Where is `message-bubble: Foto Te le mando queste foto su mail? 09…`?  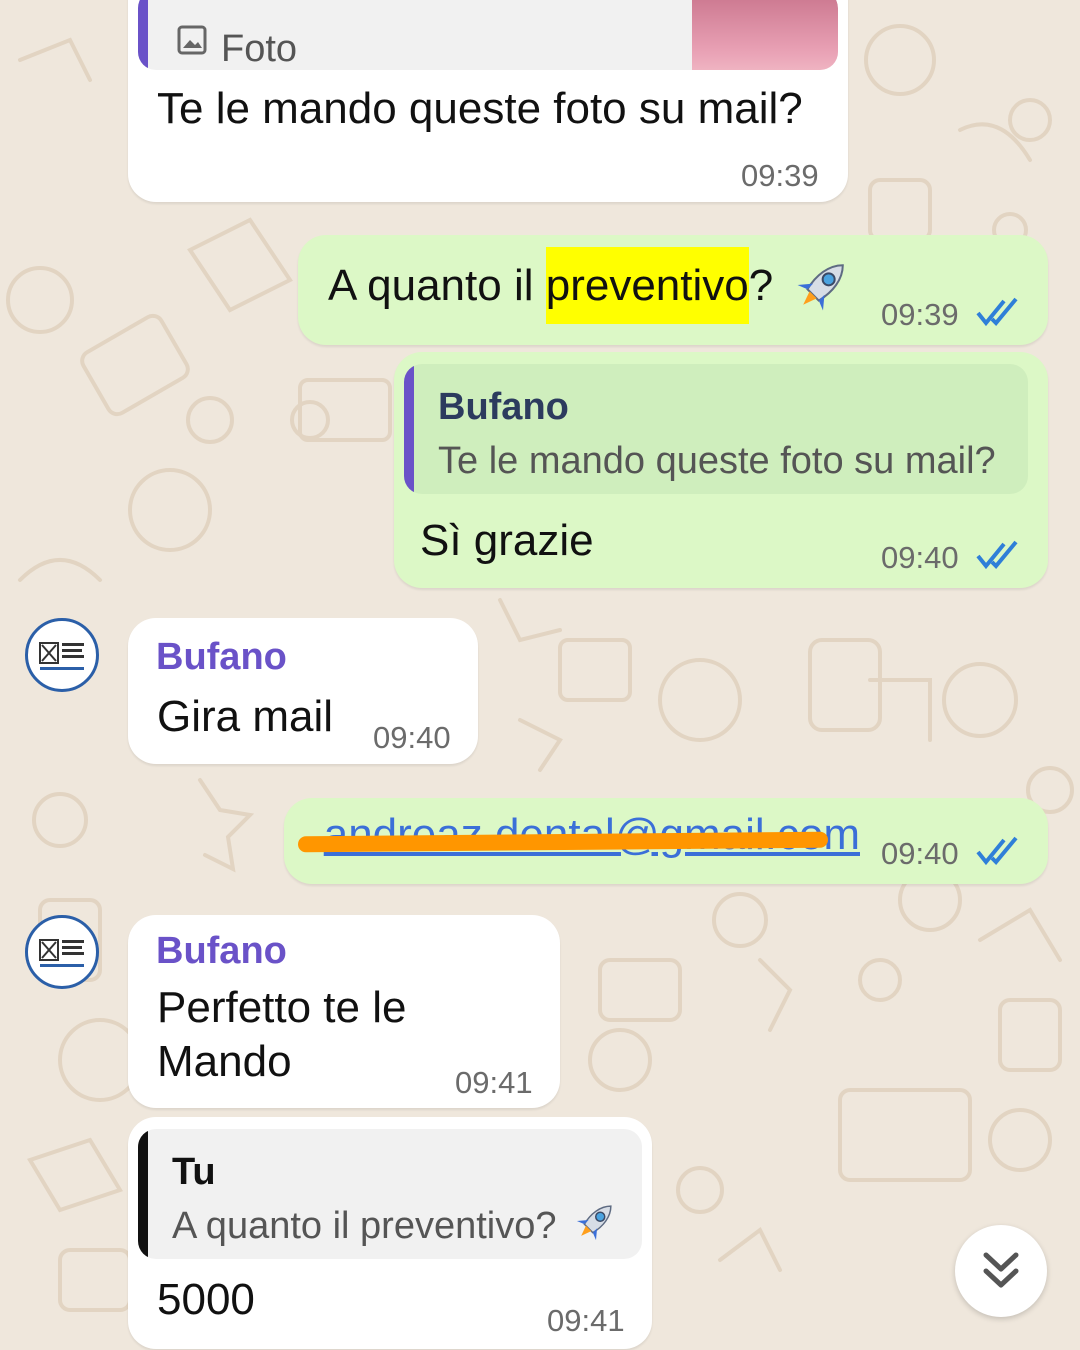
message-bubble: Foto Te le mando queste foto su mail? 09… is located at coordinates (488, 101).